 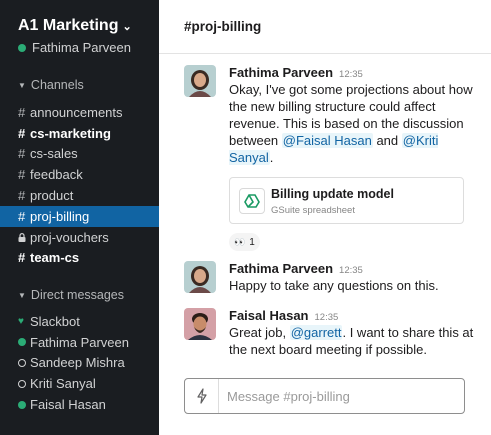 I want to click on sidebar-item-feedback: # feedback, so click(x=79, y=174).